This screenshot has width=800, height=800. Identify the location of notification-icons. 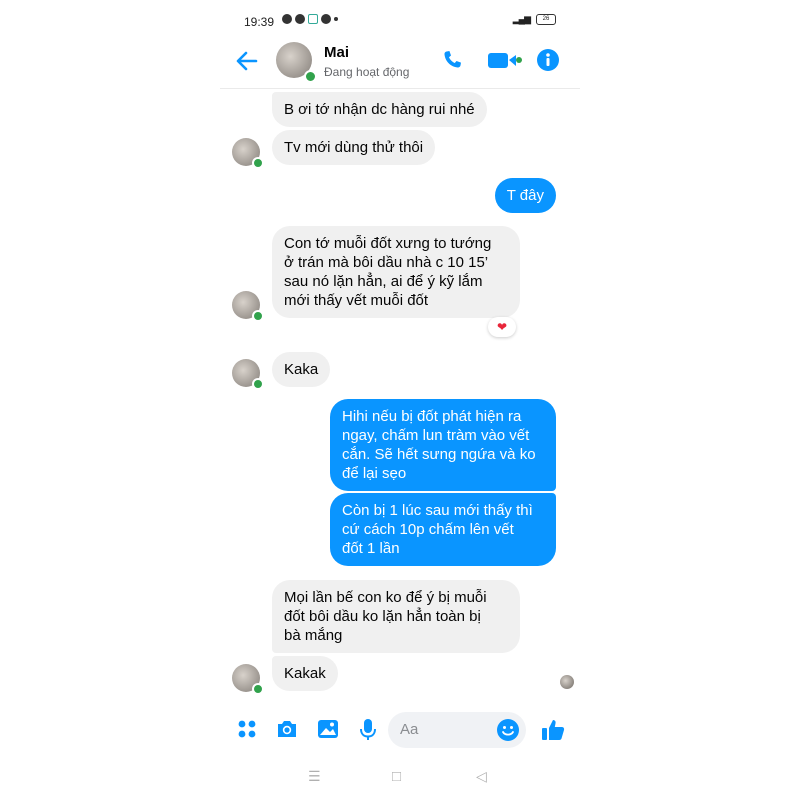
(310, 19).